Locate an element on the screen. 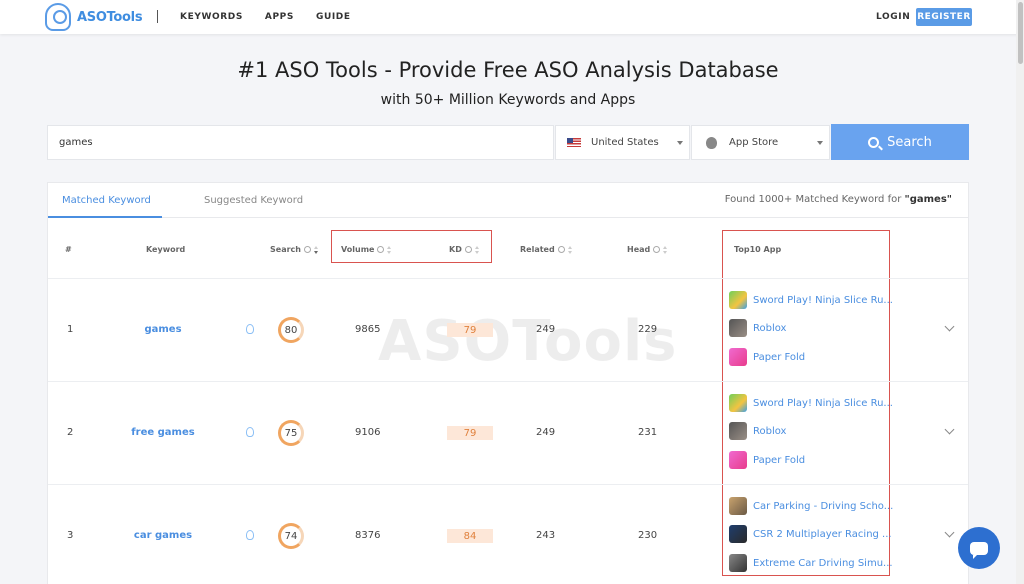  hero-subtitle: with 50+ Million Keywords and Apps is located at coordinates (508, 100).